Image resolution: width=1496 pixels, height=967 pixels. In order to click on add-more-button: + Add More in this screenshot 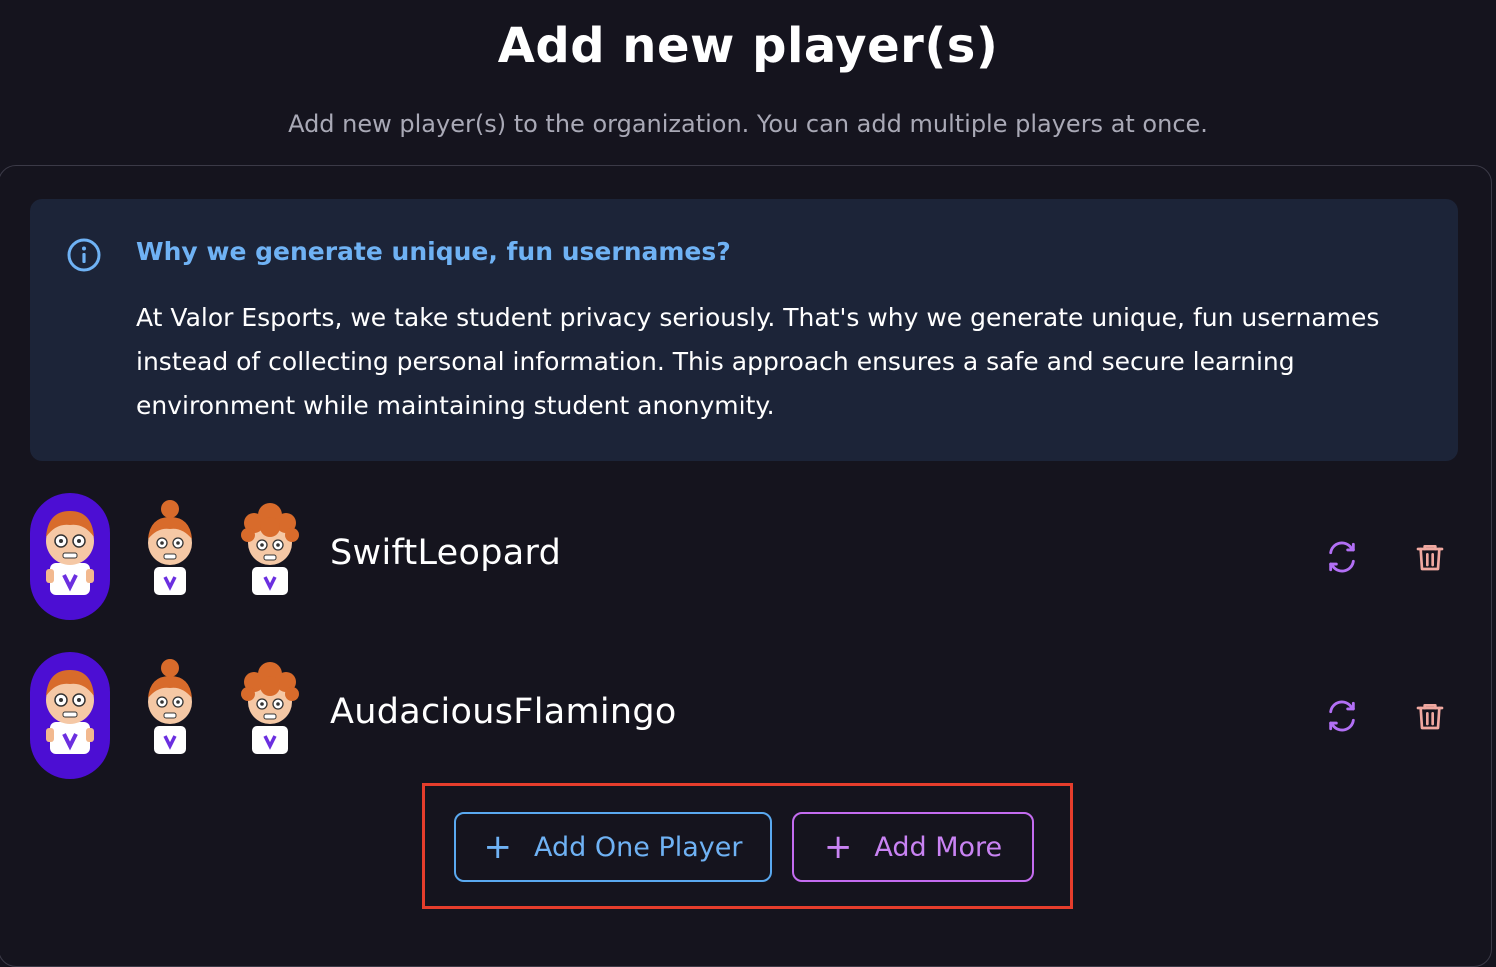, I will do `click(913, 847)`.